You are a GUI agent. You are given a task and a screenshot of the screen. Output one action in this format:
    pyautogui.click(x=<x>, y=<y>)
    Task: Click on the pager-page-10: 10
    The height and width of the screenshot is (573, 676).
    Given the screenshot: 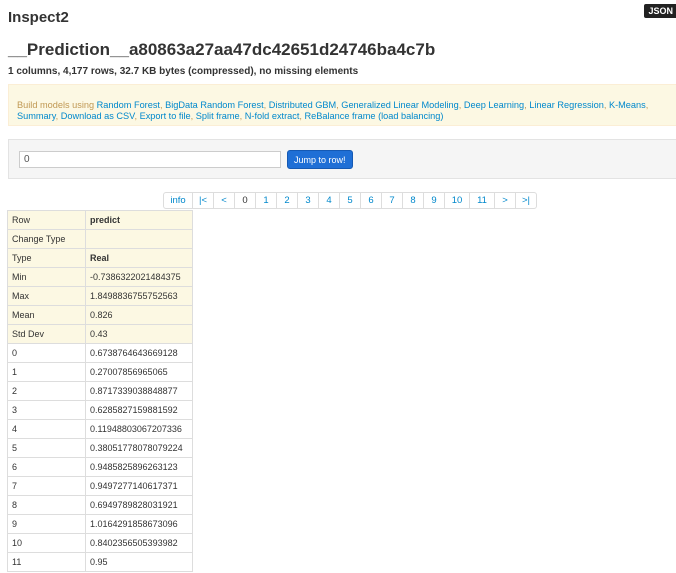 What is the action you would take?
    pyautogui.click(x=457, y=200)
    